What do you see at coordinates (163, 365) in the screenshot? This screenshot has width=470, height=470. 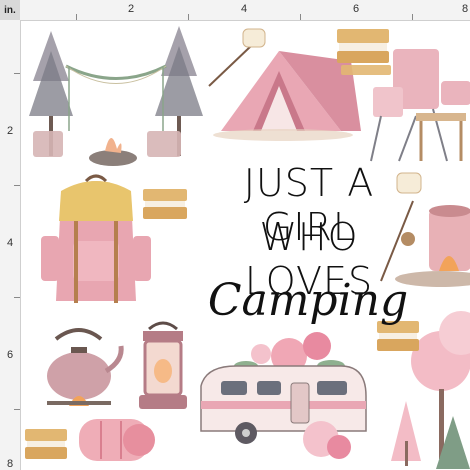 I see `lantern` at bounding box center [163, 365].